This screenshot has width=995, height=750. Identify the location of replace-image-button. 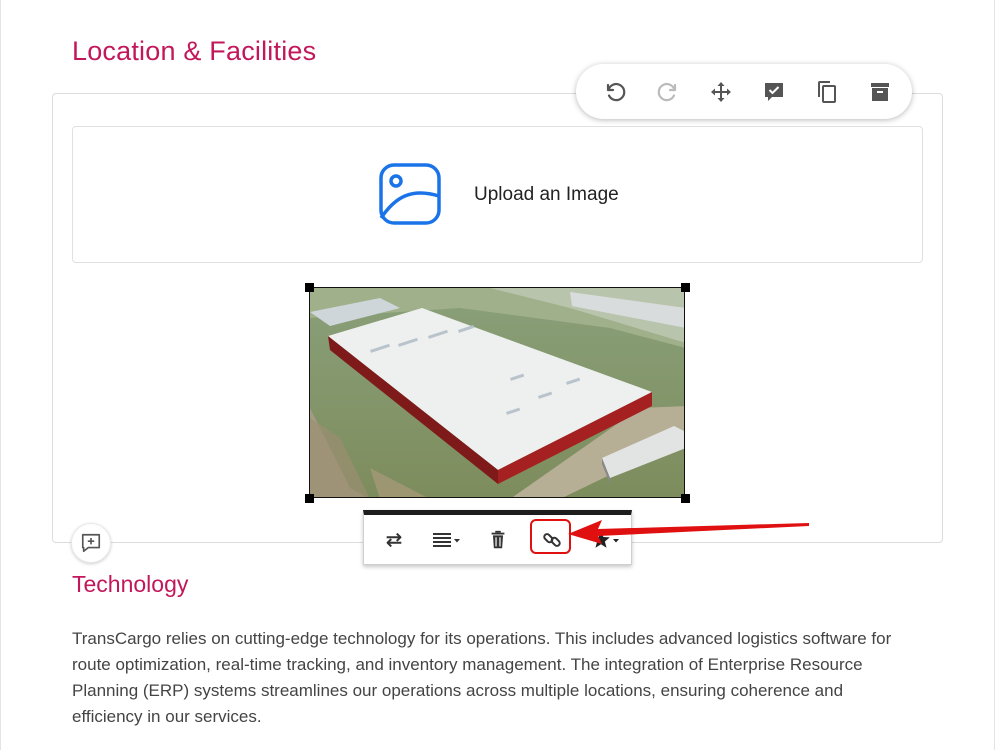
(394, 540).